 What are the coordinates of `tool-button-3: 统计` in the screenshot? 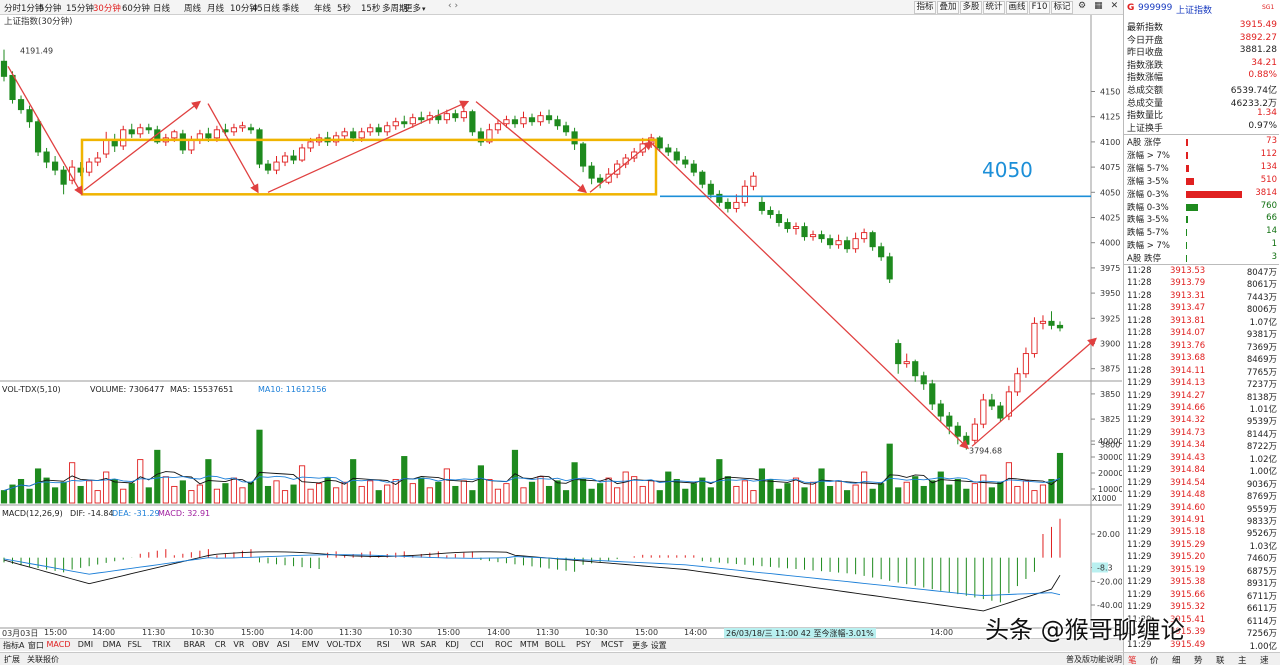 It's located at (994, 7).